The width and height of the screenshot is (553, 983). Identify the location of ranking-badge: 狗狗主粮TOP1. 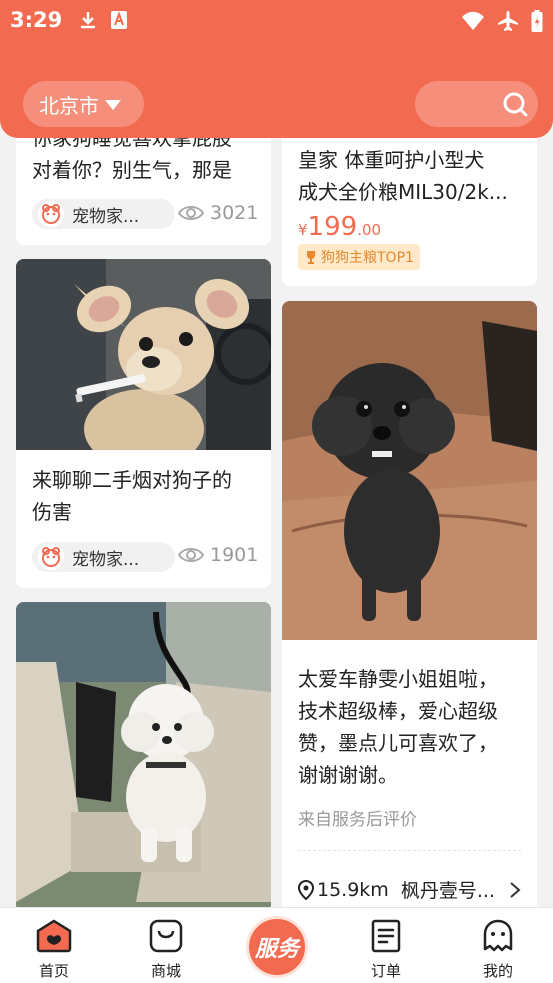
(359, 257).